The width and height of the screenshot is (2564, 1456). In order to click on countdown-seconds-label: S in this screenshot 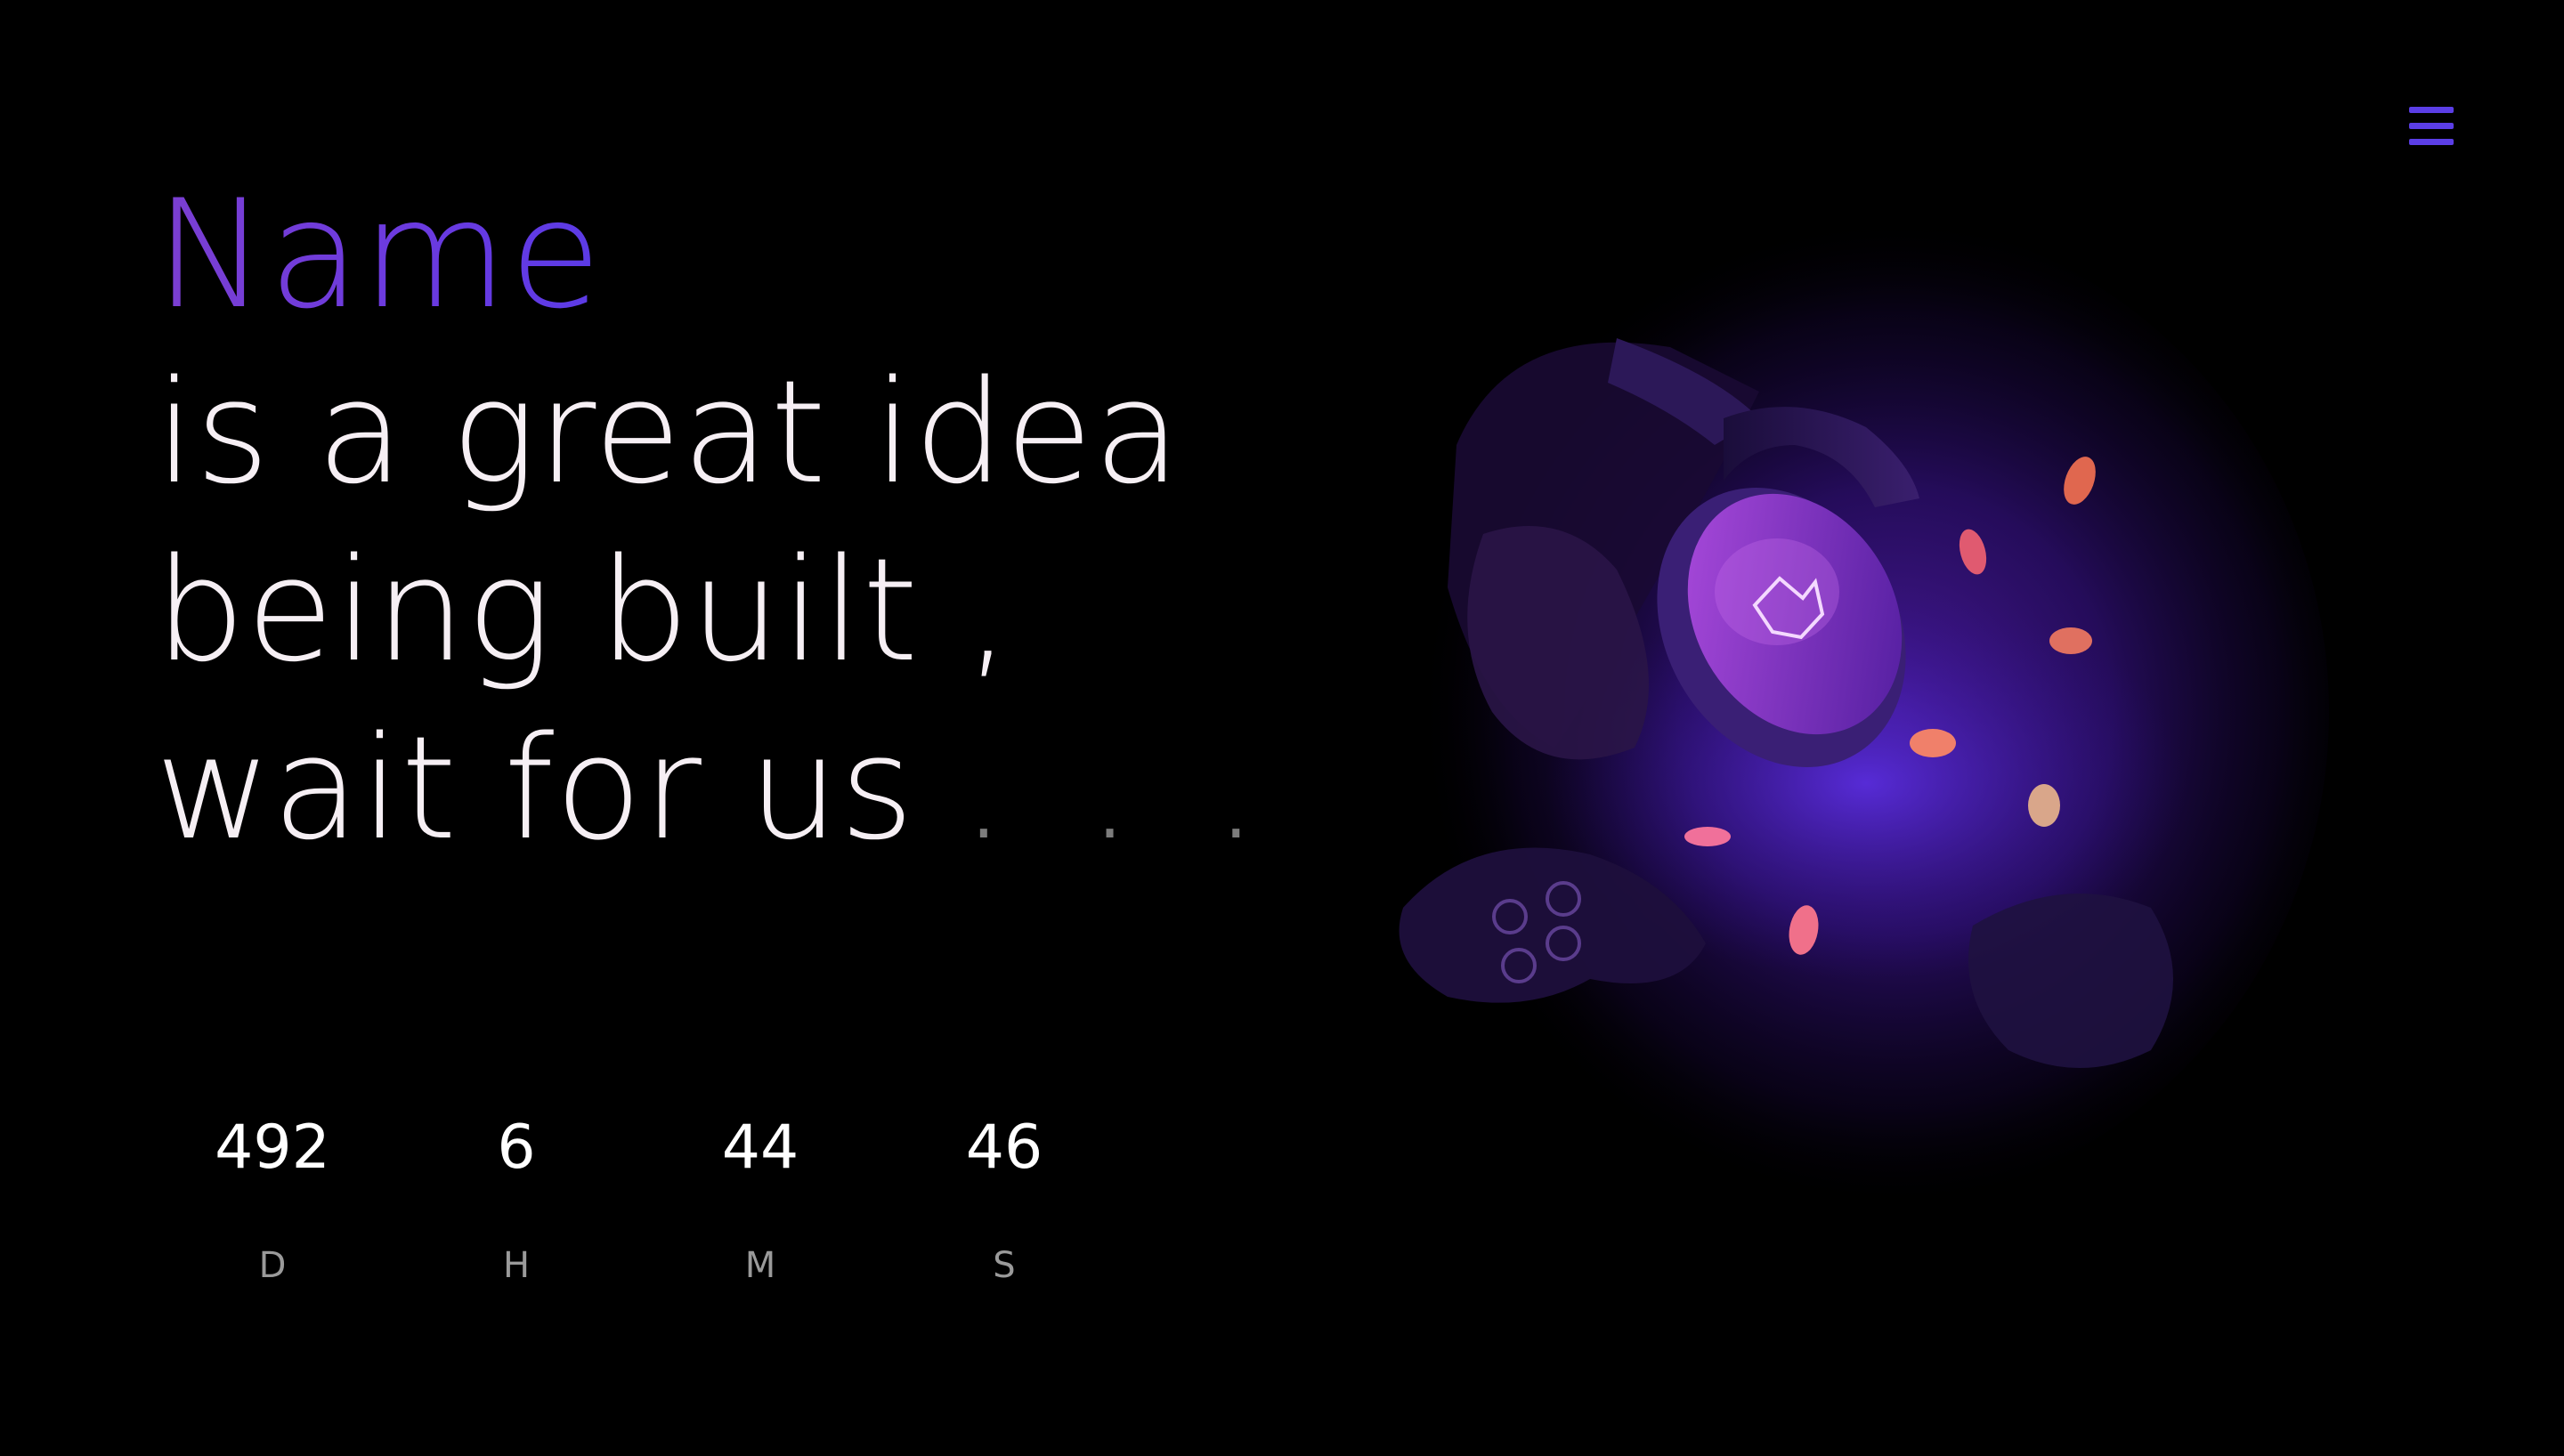, I will do `click(1004, 1265)`.